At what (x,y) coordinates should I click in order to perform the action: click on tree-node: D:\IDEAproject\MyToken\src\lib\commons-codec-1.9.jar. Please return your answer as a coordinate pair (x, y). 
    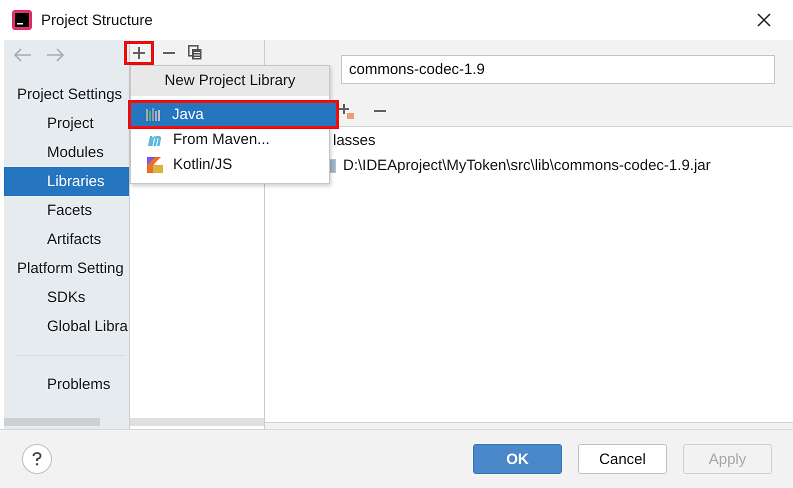
    Looking at the image, I should click on (527, 165).